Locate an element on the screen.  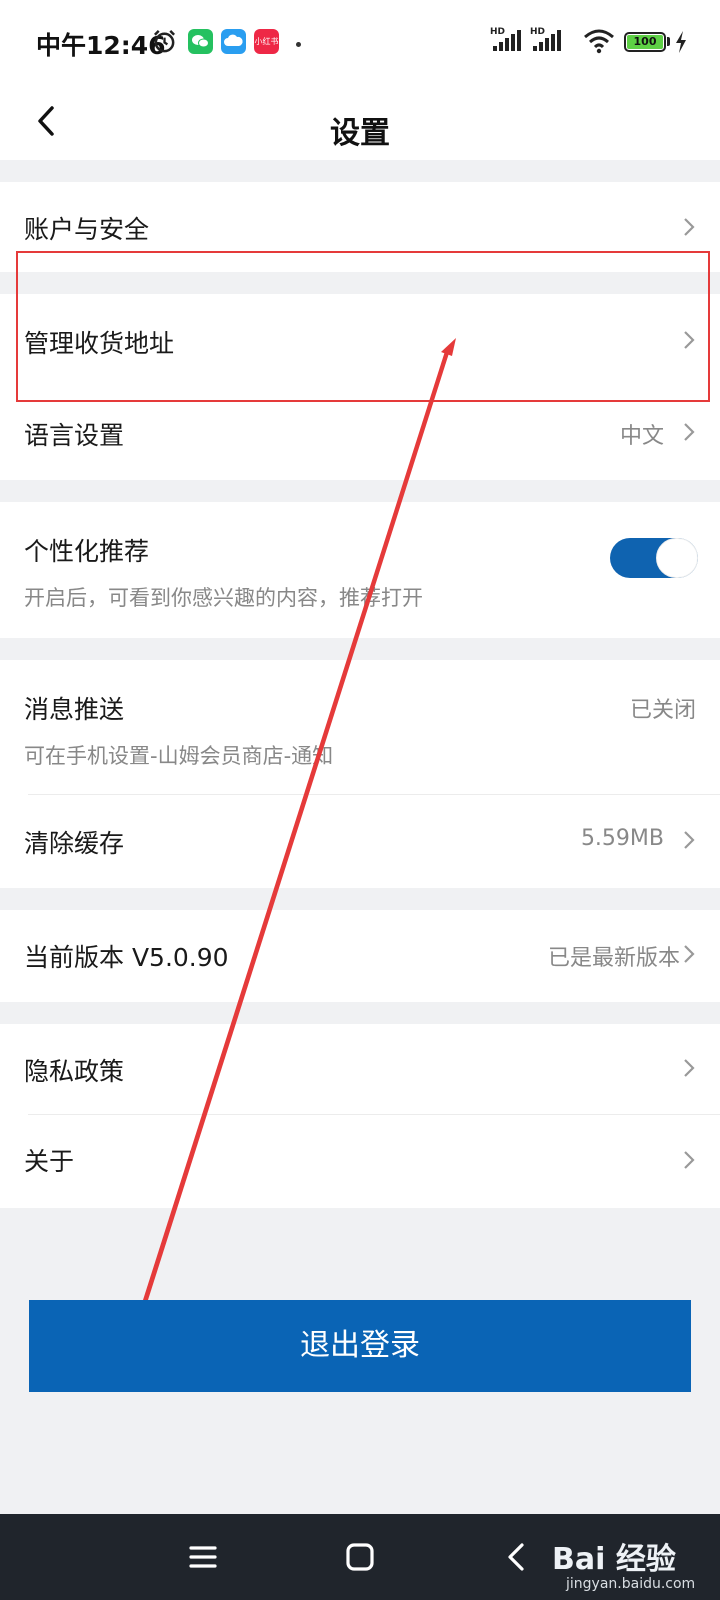
version-row: 当前版本 V5.0.90 已是最新版本 is located at coordinates (360, 956).